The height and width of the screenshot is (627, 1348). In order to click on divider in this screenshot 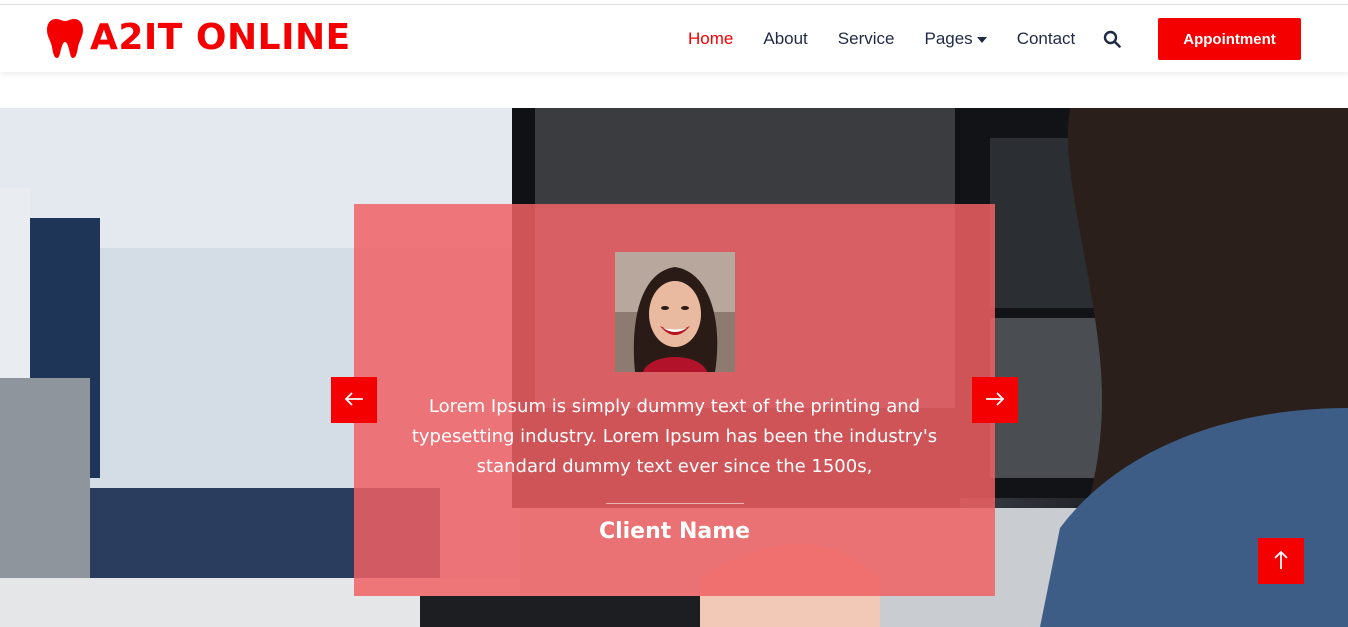, I will do `click(675, 503)`.